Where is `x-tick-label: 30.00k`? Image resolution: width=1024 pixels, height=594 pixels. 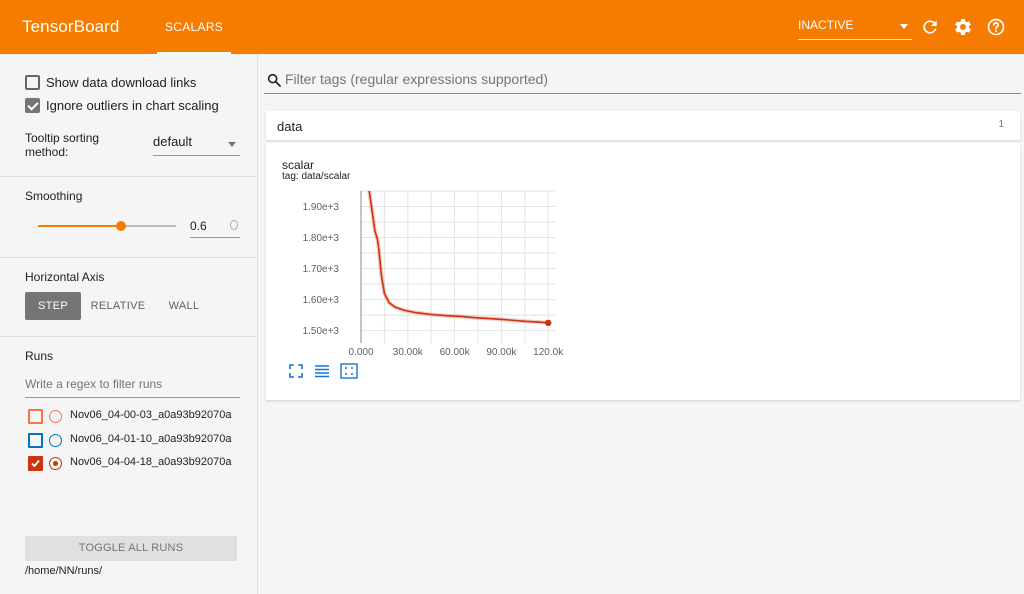 x-tick-label: 30.00k is located at coordinates (408, 352).